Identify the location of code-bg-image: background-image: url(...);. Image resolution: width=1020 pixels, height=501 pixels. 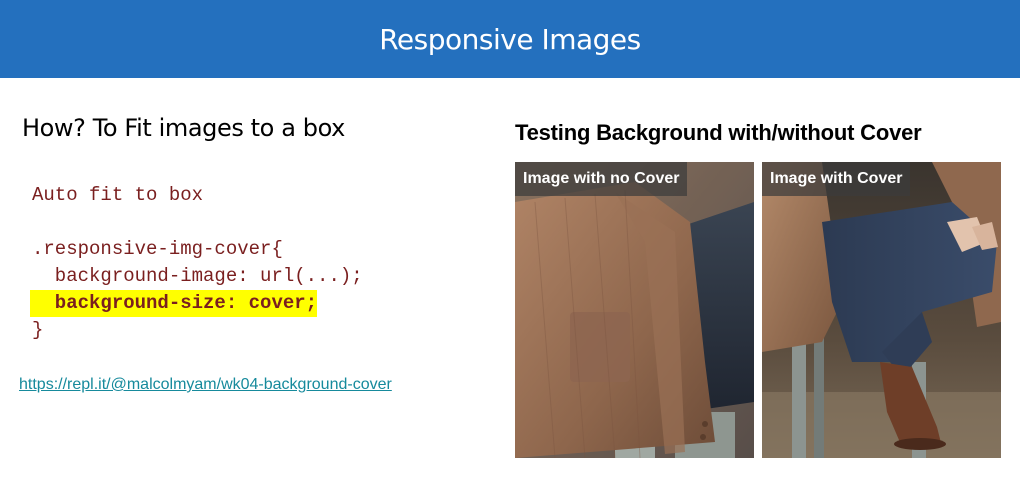
(197, 276).